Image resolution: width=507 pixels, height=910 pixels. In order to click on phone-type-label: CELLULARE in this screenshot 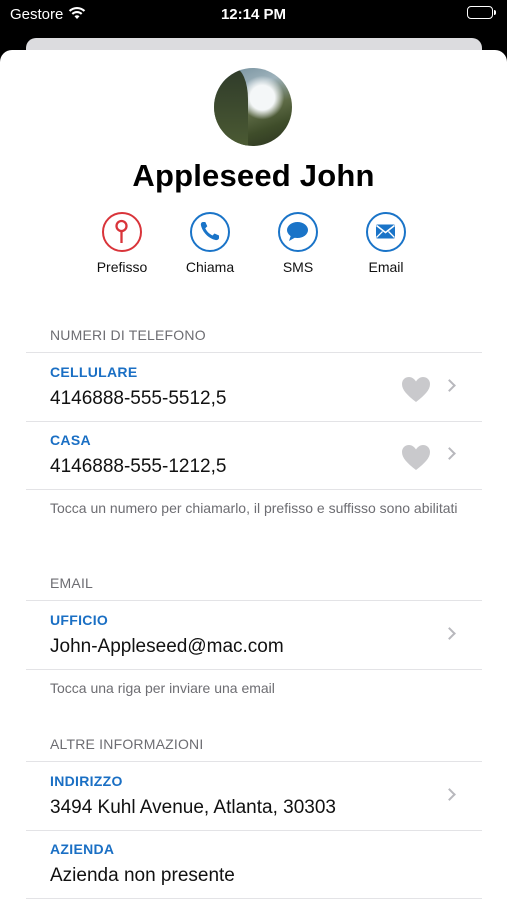, I will do `click(94, 372)`.